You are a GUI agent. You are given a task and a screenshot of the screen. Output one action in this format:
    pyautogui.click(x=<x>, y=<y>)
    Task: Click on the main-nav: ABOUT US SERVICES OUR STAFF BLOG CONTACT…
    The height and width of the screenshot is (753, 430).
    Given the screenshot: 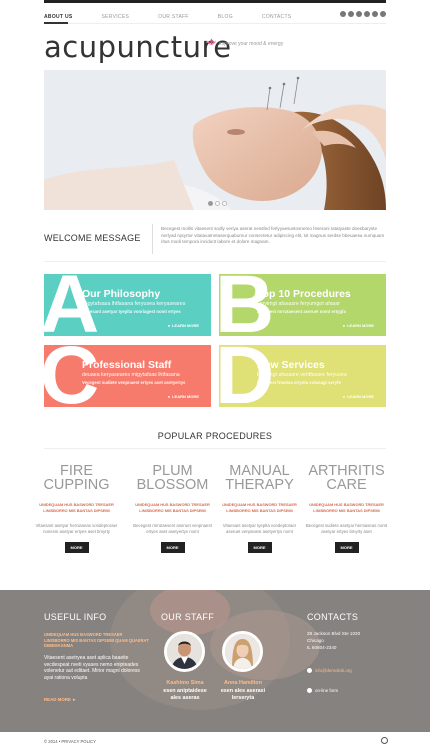 What is the action you would take?
    pyautogui.click(x=215, y=17)
    